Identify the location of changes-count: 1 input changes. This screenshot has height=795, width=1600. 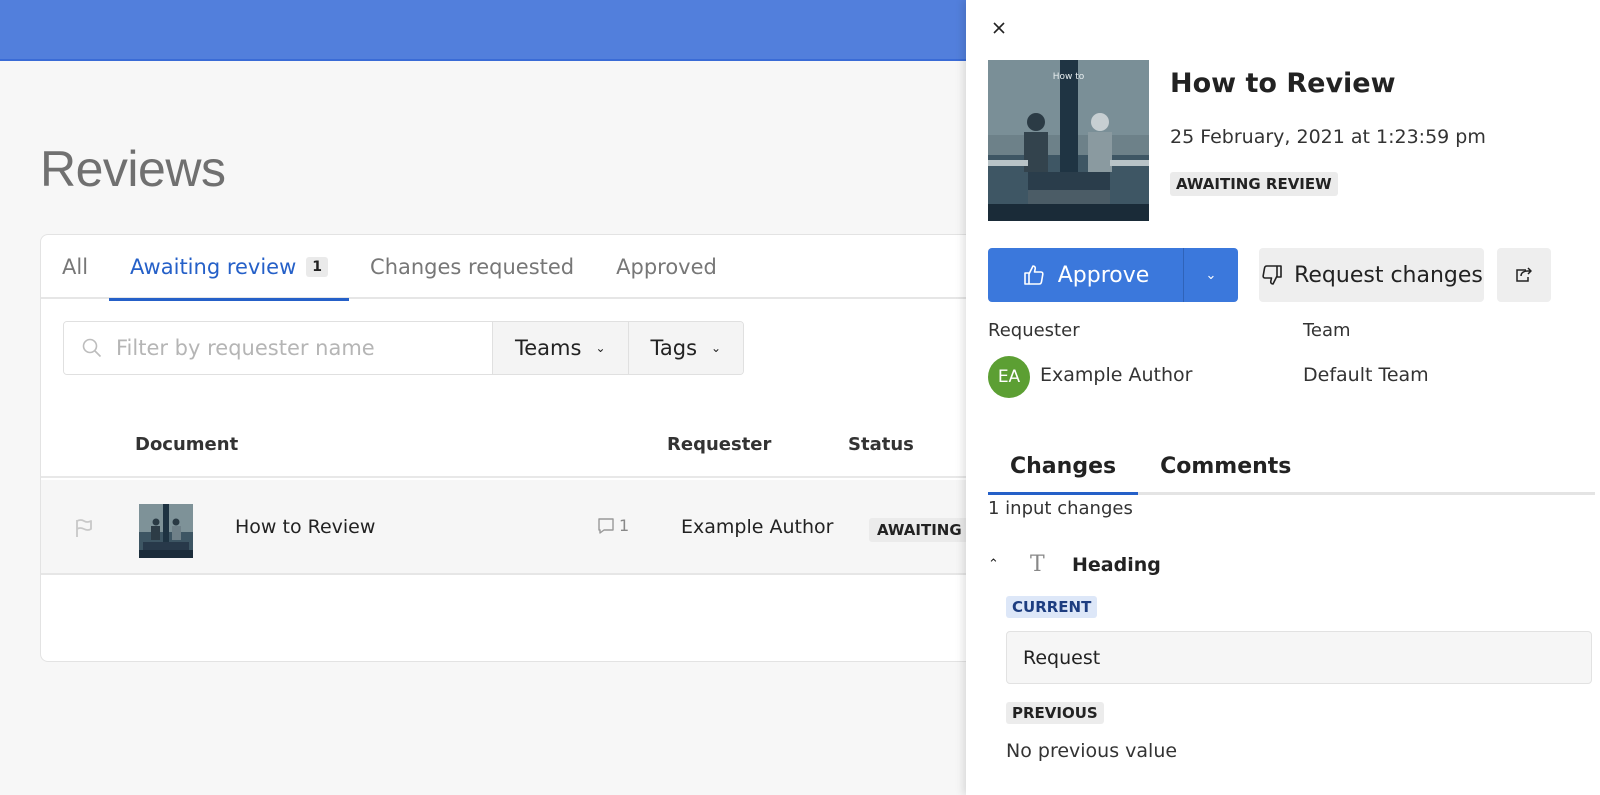
(1060, 508).